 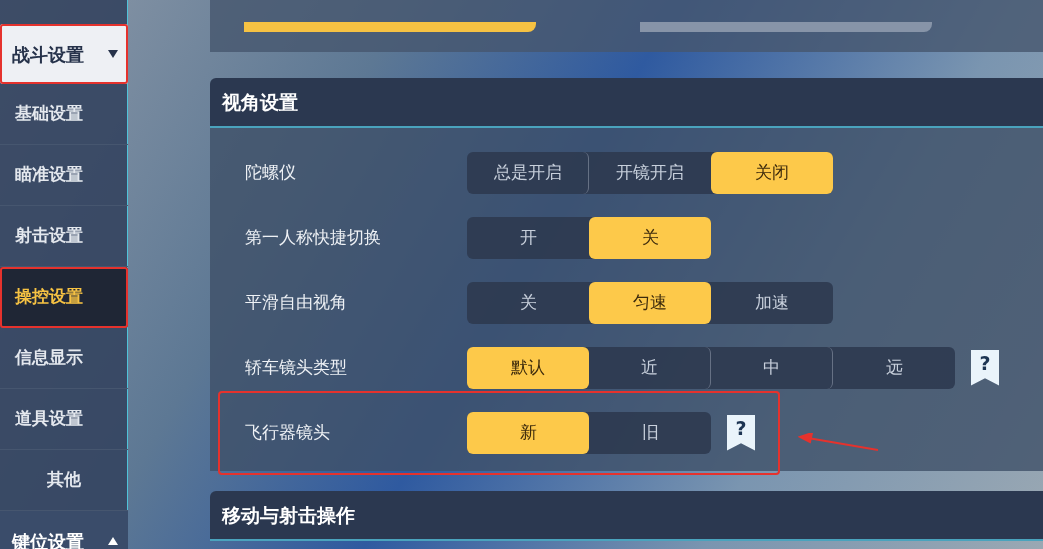 What do you see at coordinates (772, 172) in the screenshot?
I see `option-segment: 关闭` at bounding box center [772, 172].